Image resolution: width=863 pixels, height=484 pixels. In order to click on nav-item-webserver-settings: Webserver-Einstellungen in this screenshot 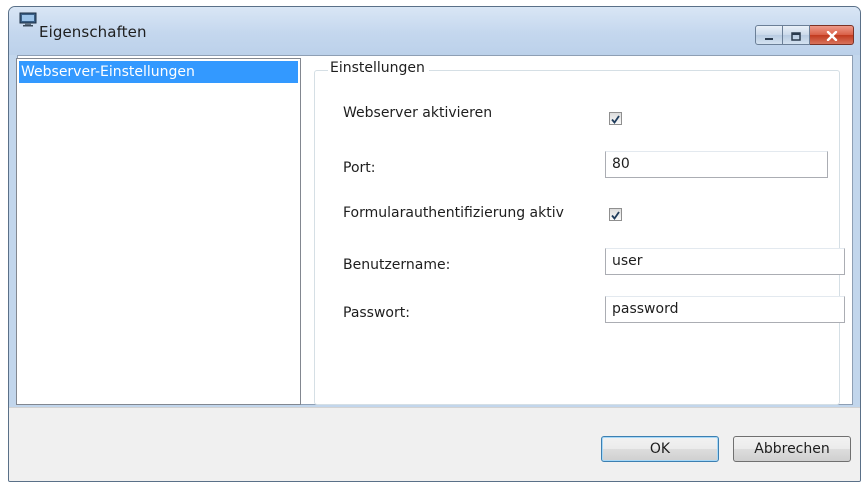, I will do `click(158, 72)`.